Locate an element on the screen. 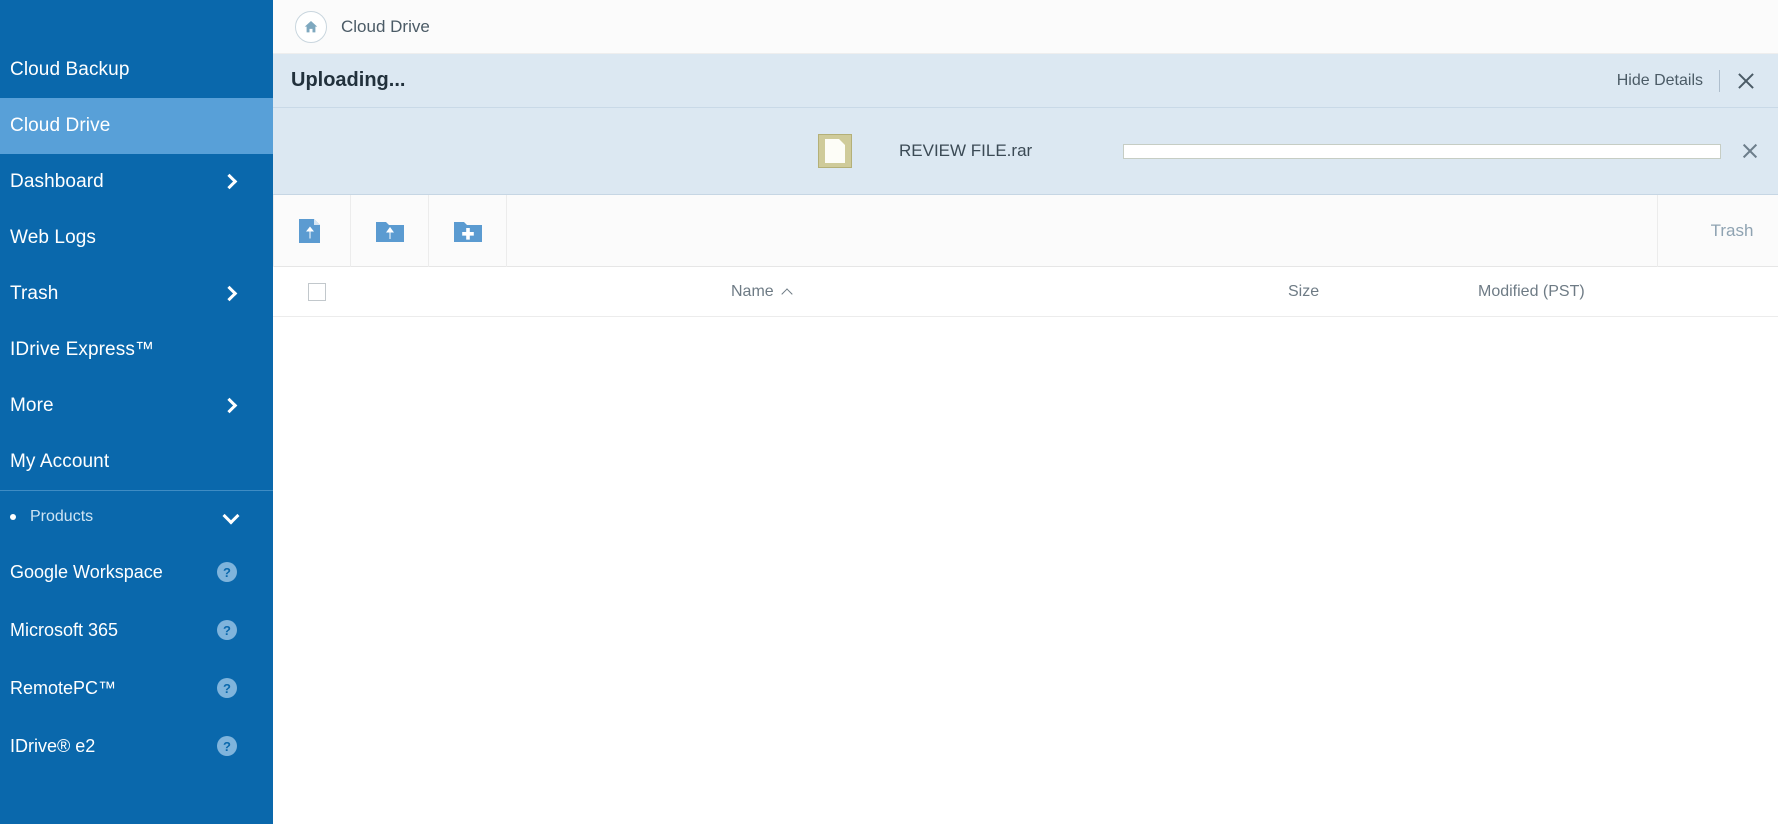 This screenshot has width=1778, height=824. upload-file-row: REVIEW FILE.rar is located at coordinates (1025, 151).